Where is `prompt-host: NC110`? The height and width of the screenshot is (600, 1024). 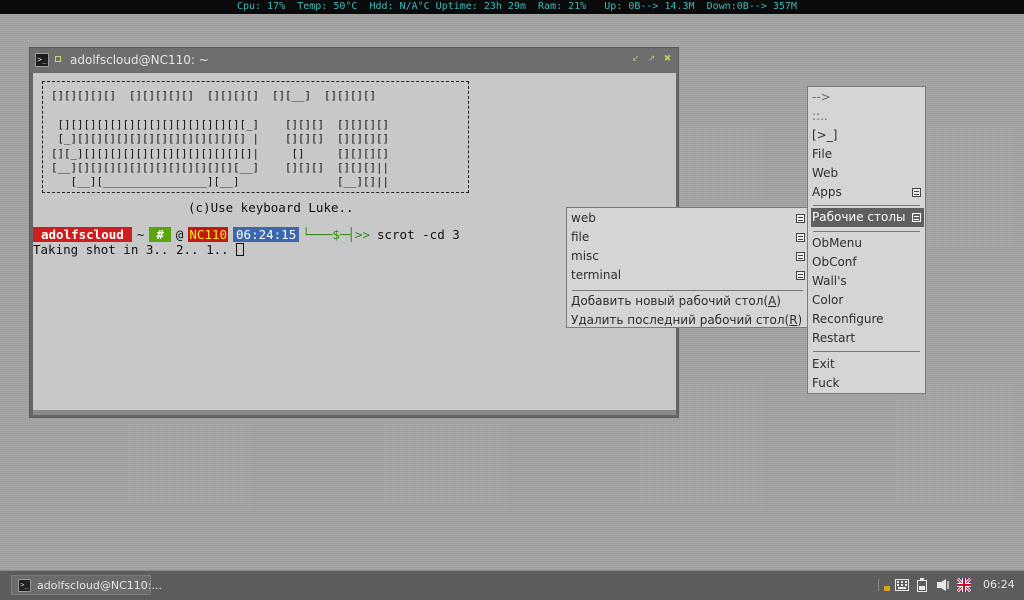 prompt-host: NC110 is located at coordinates (208, 234).